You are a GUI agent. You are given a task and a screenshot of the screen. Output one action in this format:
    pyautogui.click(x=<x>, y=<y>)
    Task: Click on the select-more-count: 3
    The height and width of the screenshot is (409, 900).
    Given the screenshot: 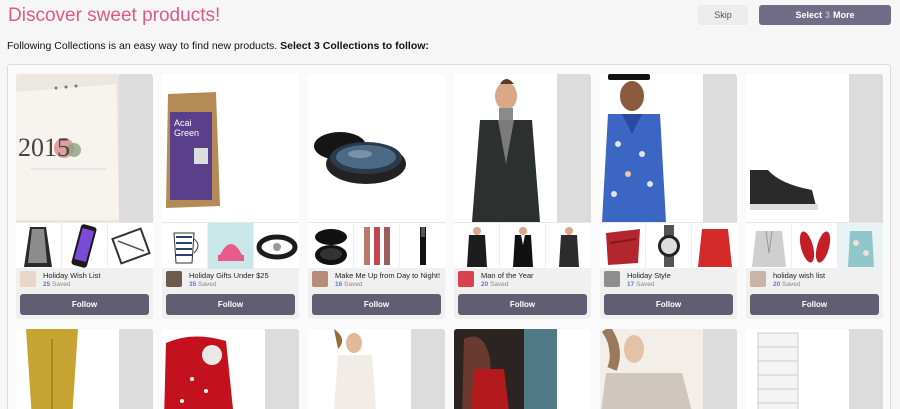 What is the action you would take?
    pyautogui.click(x=828, y=15)
    